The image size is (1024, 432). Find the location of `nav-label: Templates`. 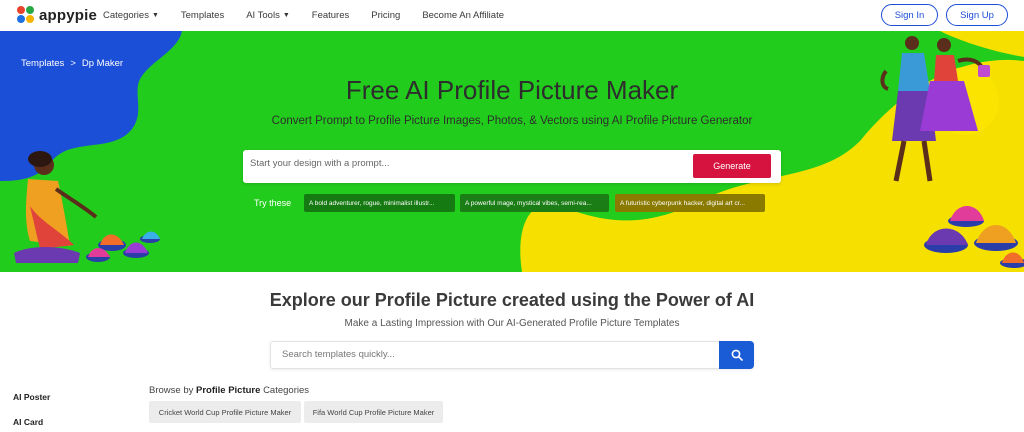

nav-label: Templates is located at coordinates (202, 15).